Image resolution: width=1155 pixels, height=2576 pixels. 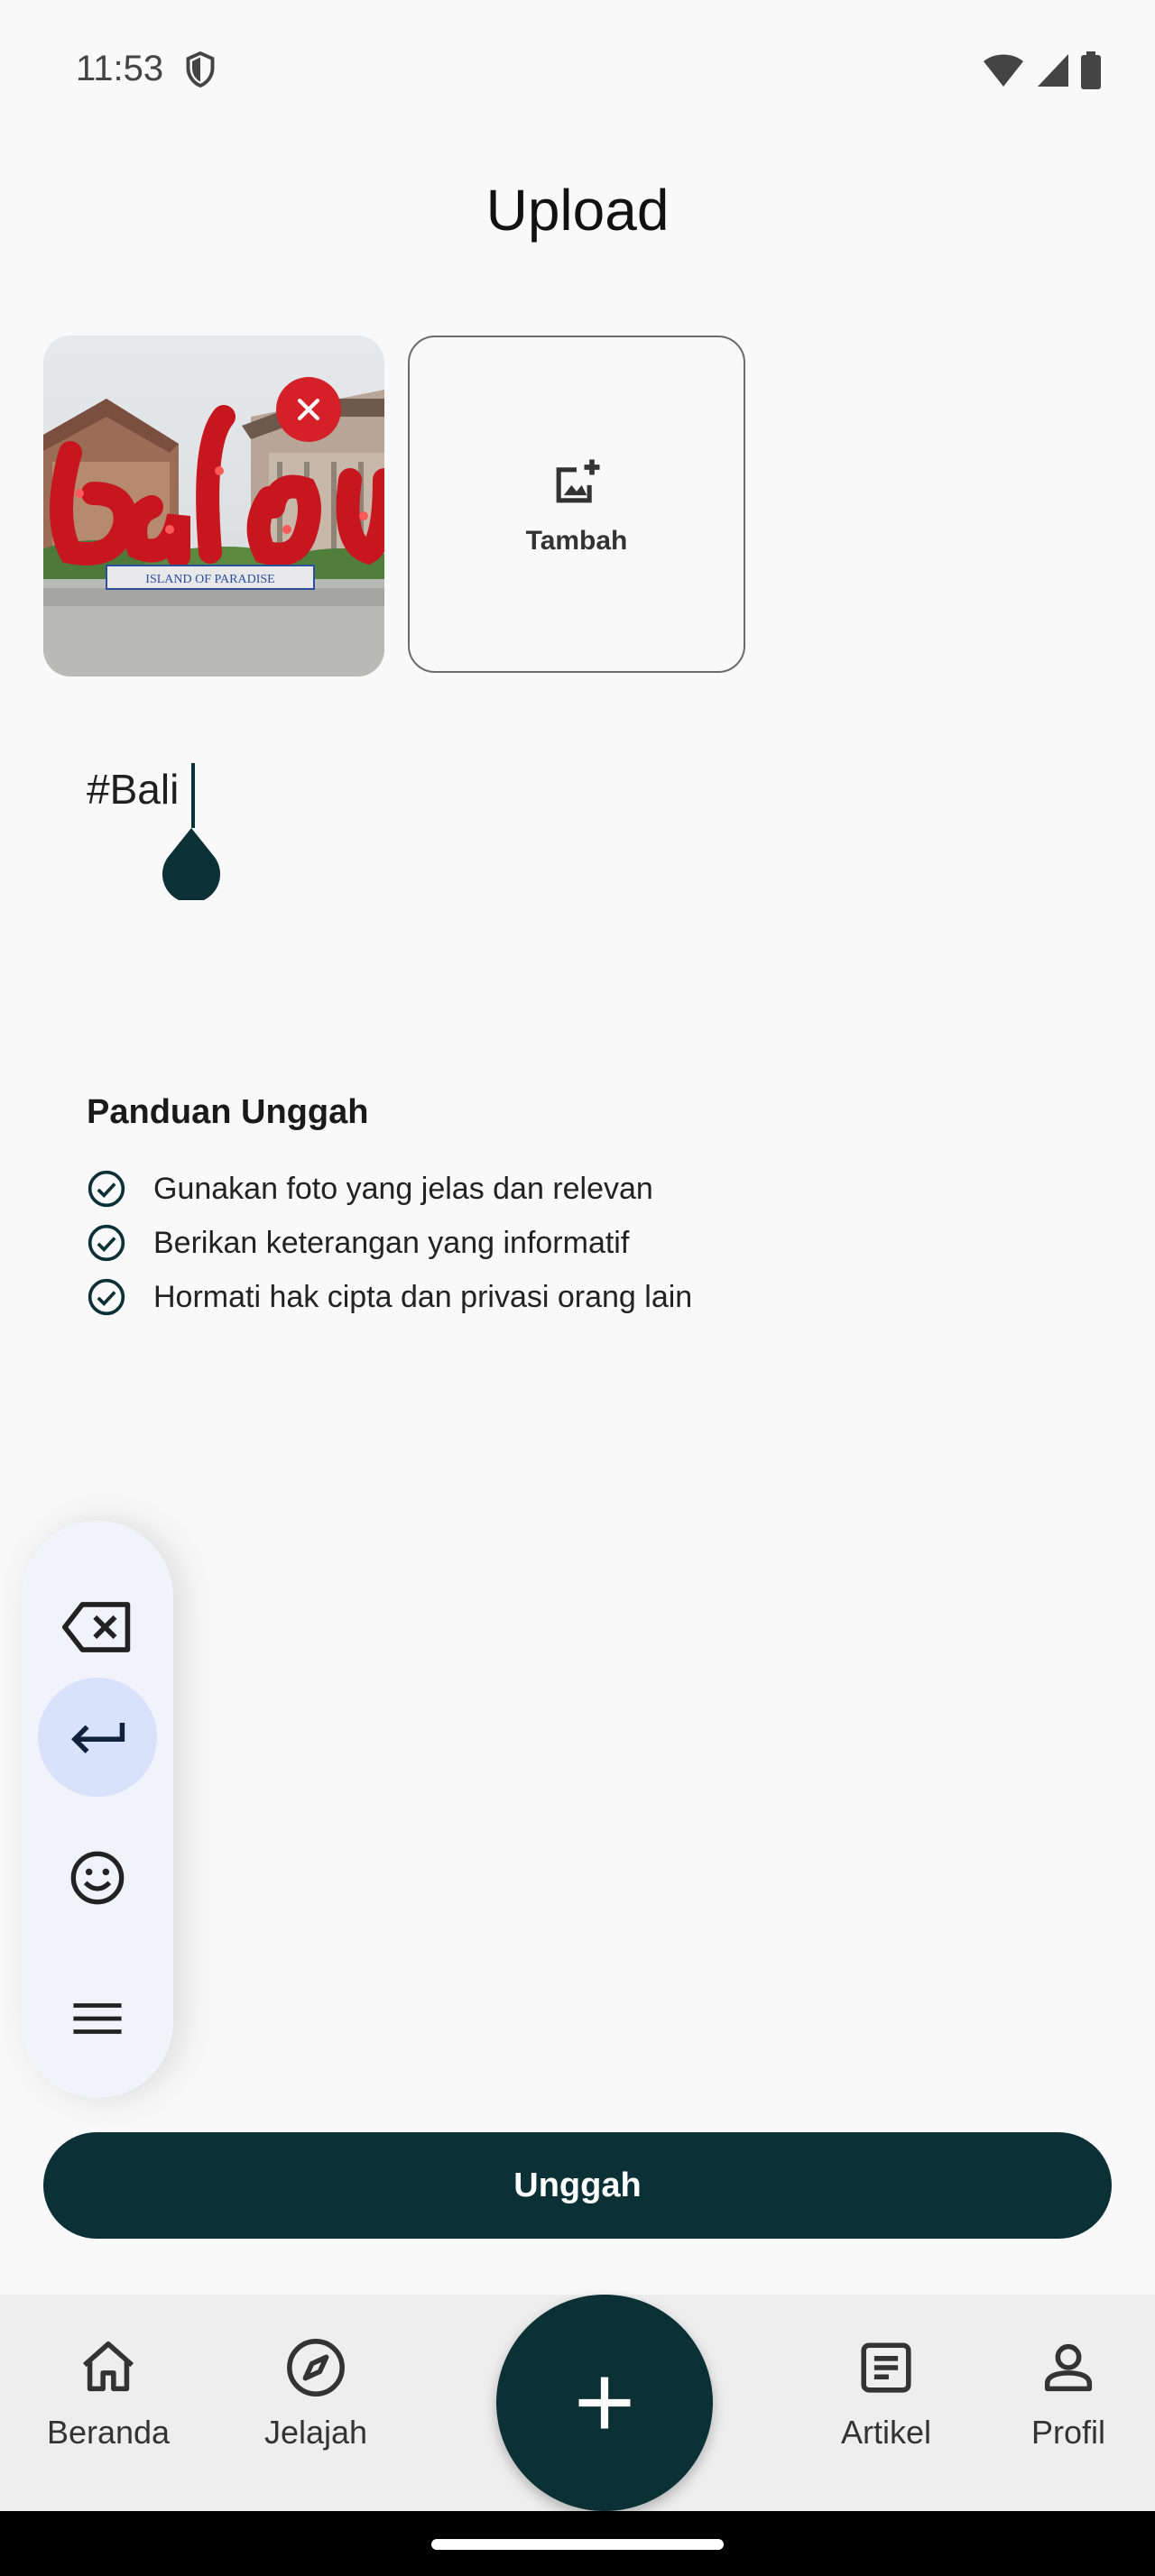 I want to click on upload-fab-button, so click(x=604, y=2403).